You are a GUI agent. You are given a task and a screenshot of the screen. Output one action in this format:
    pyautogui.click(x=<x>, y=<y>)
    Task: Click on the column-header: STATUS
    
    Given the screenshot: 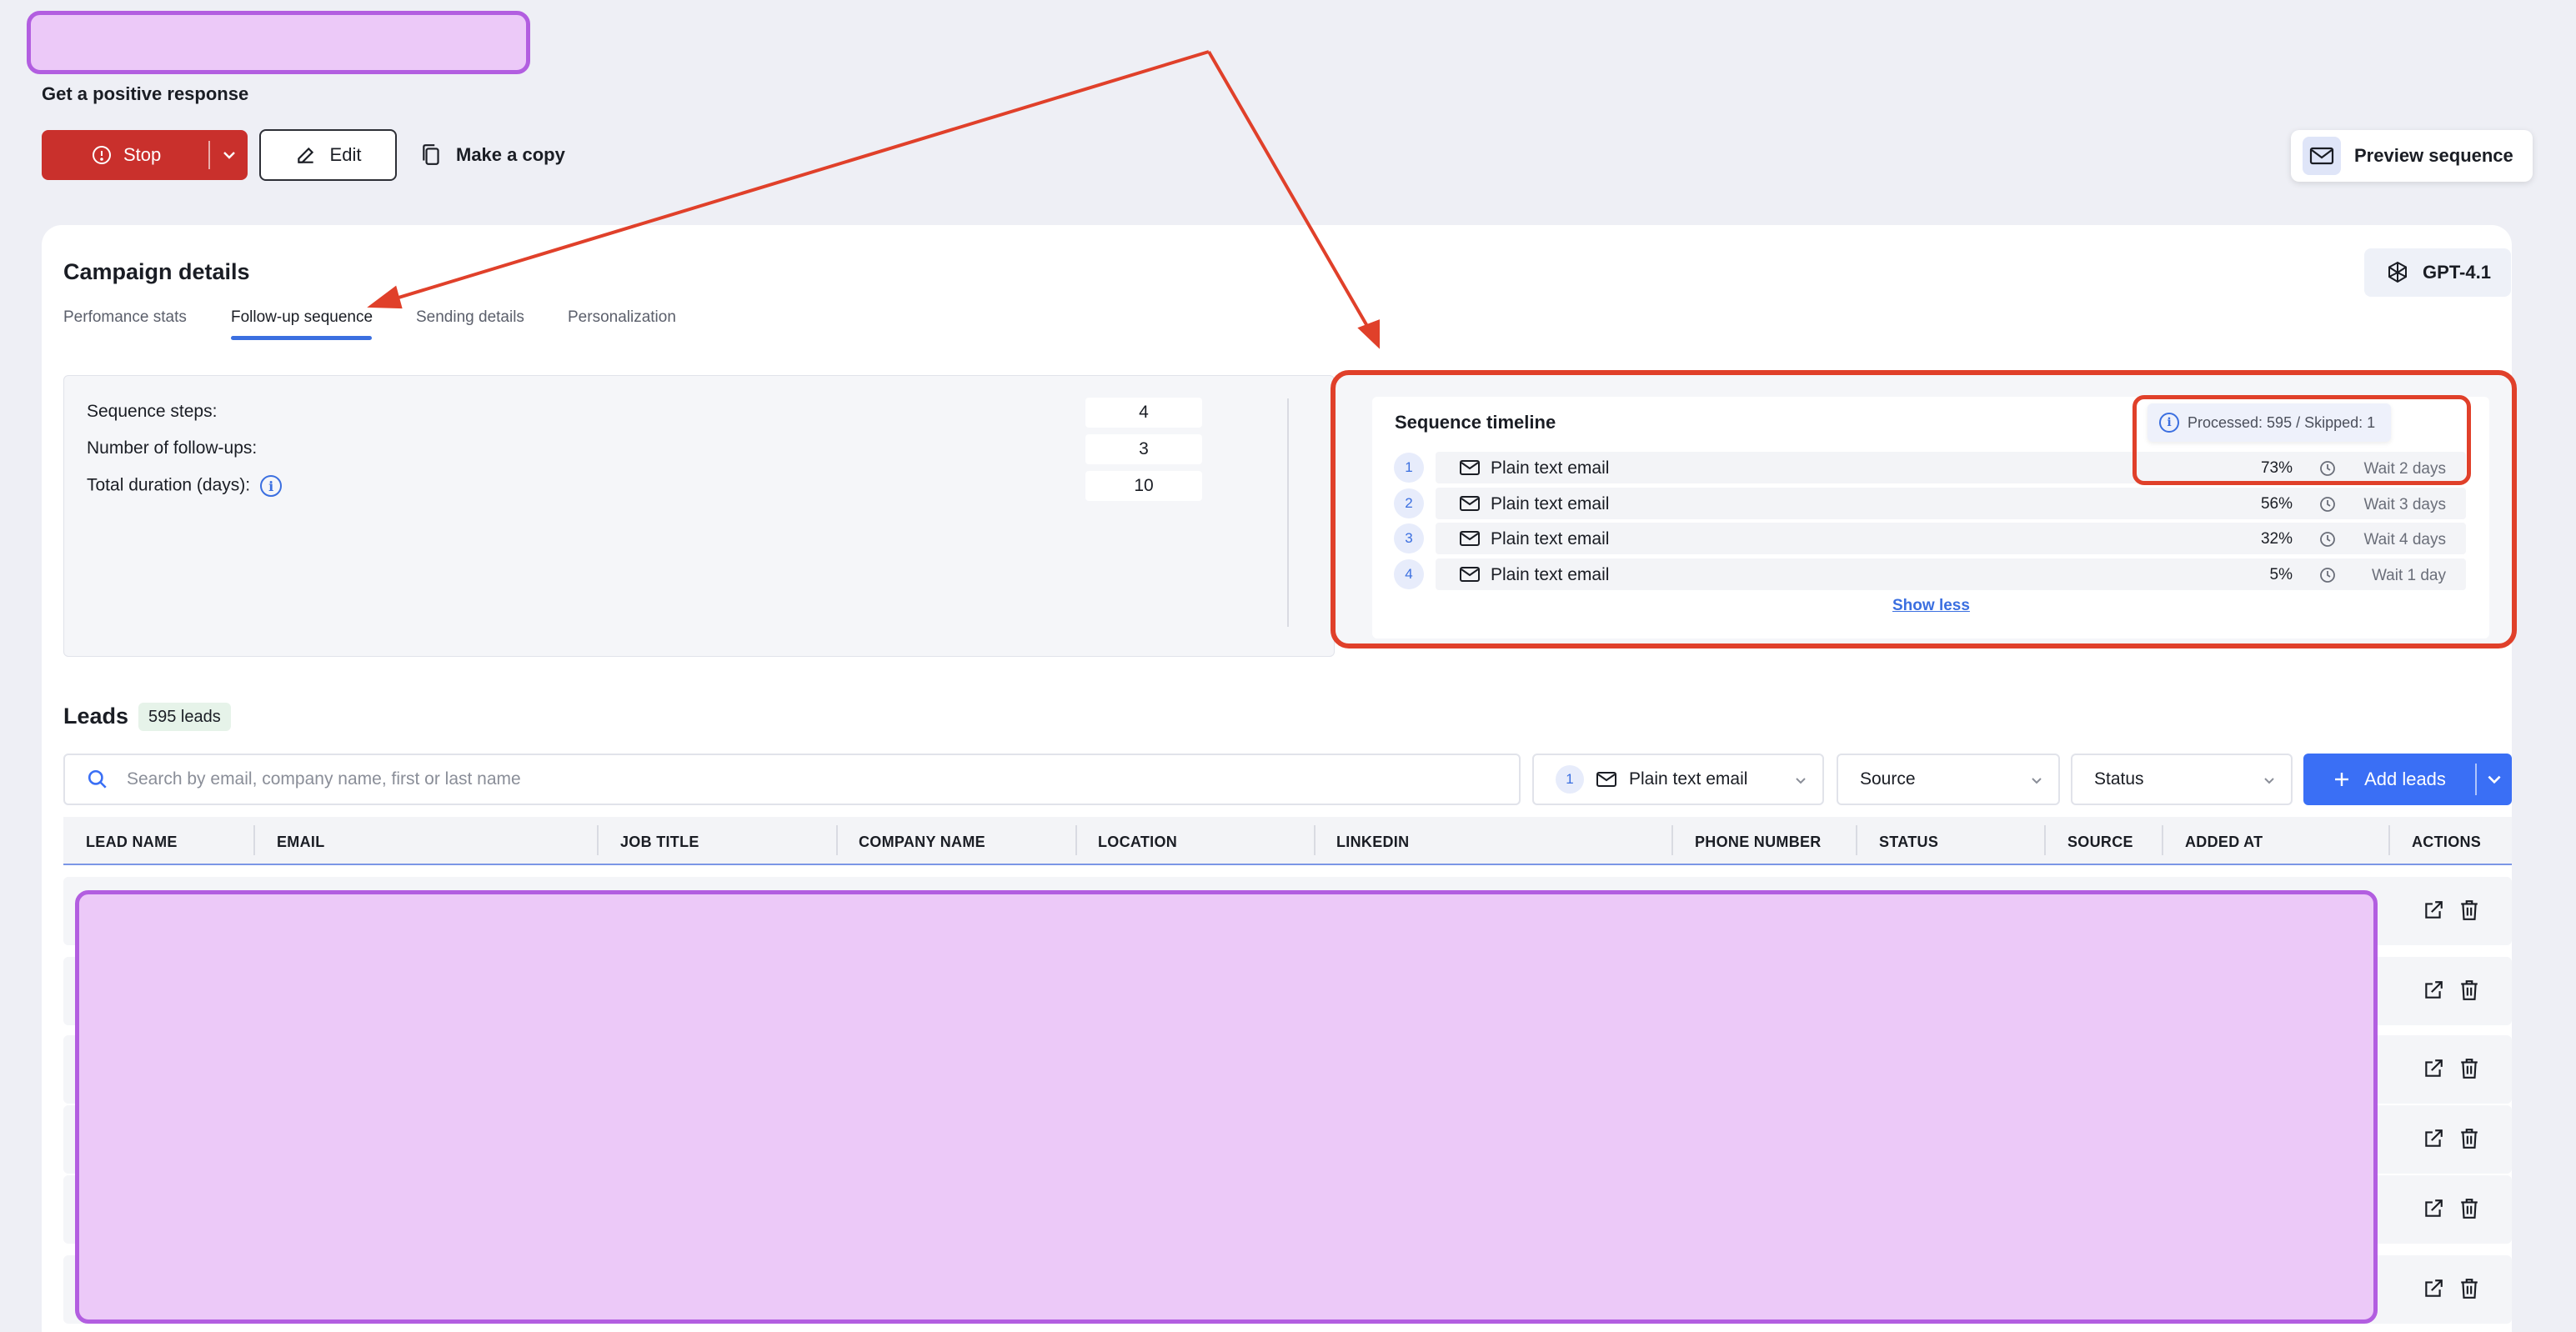 What is the action you would take?
    pyautogui.click(x=1908, y=842)
    